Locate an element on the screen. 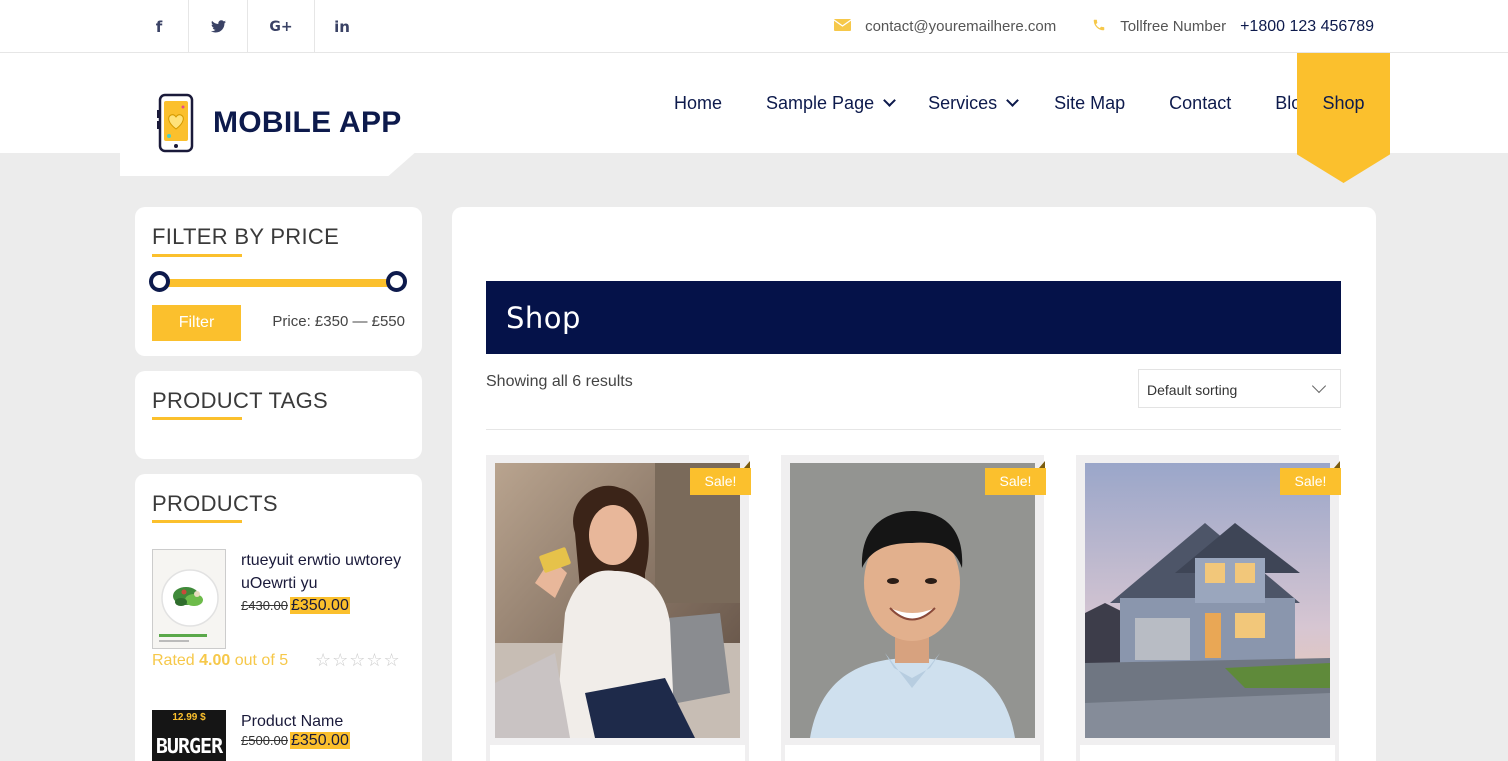 This screenshot has width=1508, height=761. phone-app-logo-icon is located at coordinates (175, 123).